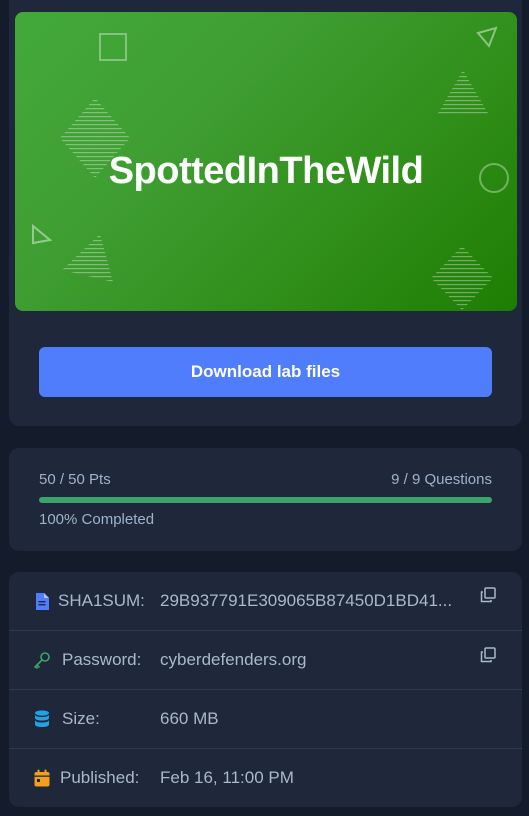 The width and height of the screenshot is (529, 816). Describe the element at coordinates (488, 655) in the screenshot. I see `copy-password-icon` at that location.